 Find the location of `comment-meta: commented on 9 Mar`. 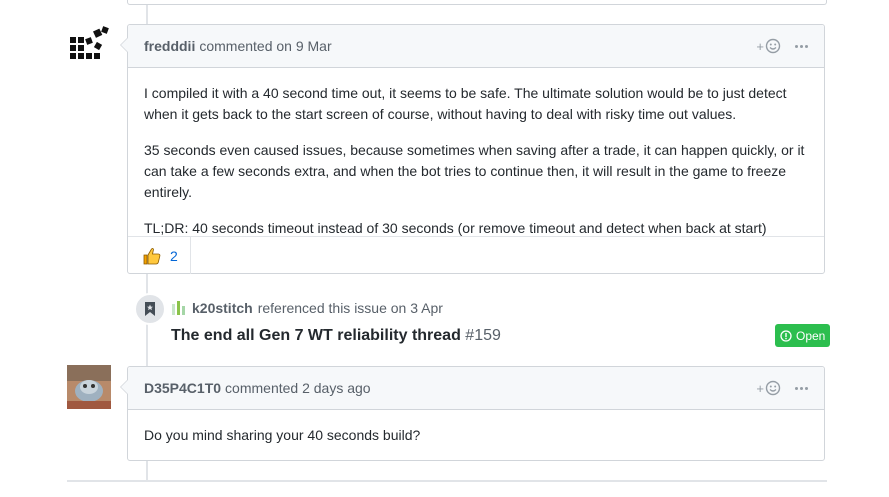

comment-meta: commented on 9 Mar is located at coordinates (265, 46).